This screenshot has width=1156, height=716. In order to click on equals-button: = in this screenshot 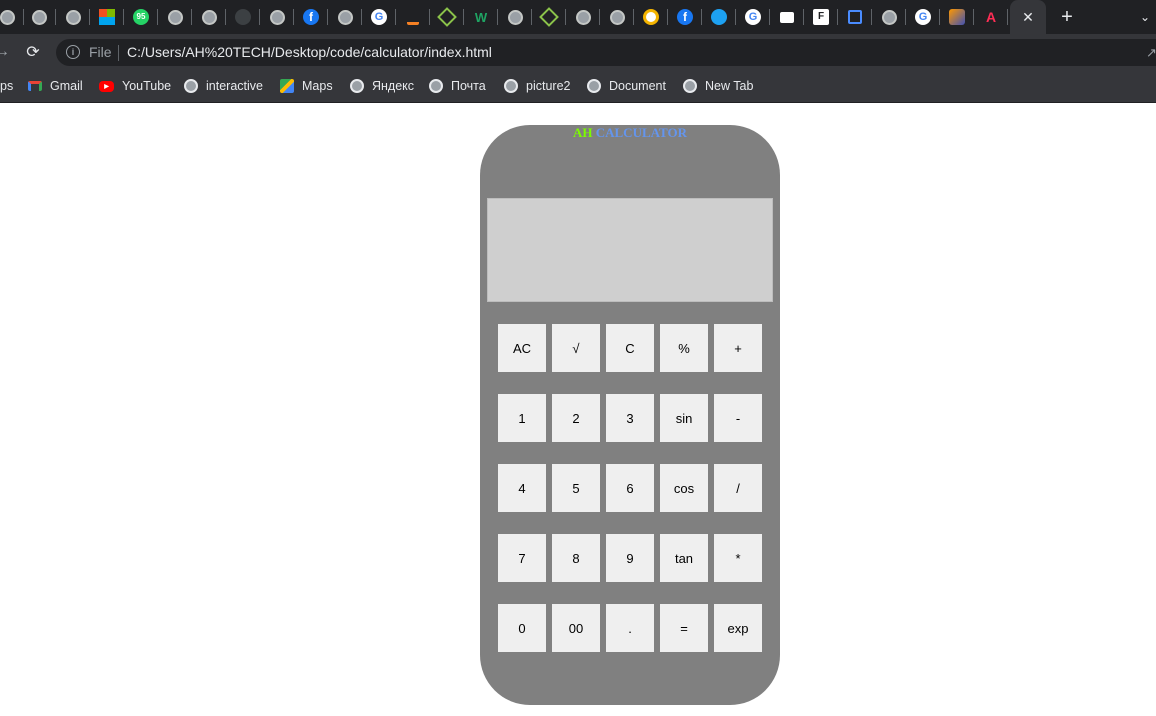, I will do `click(684, 628)`.